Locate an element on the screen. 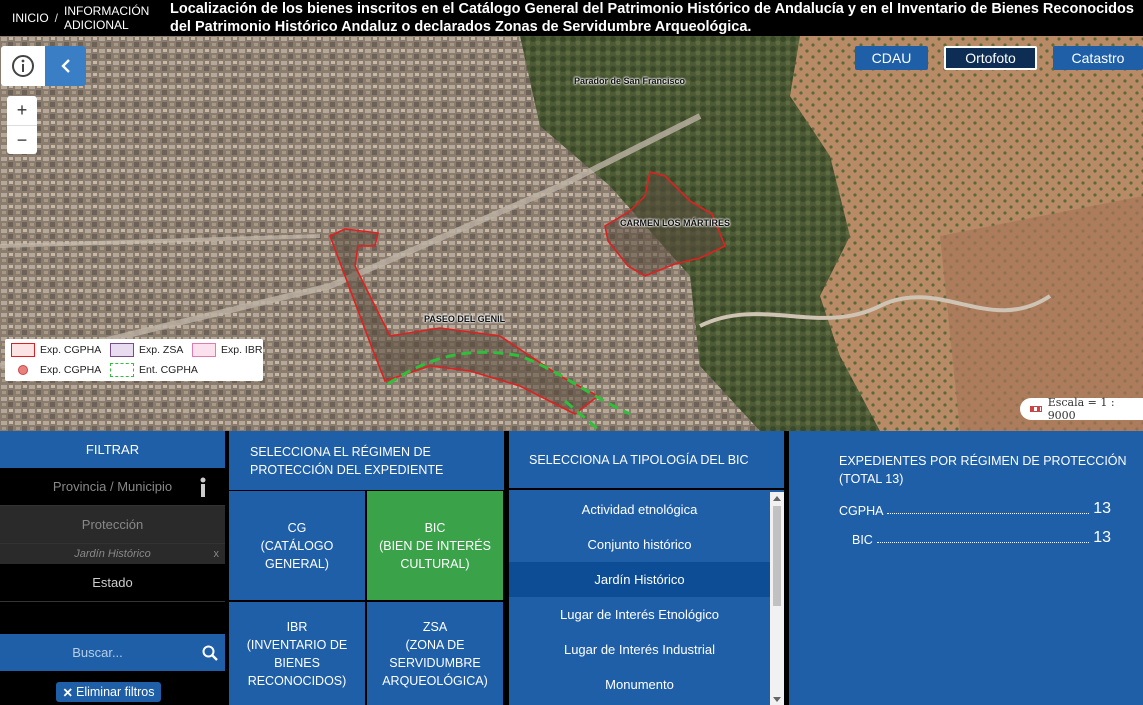 The height and width of the screenshot is (705, 1143). layer-cdau-button: CDAU is located at coordinates (891, 58).